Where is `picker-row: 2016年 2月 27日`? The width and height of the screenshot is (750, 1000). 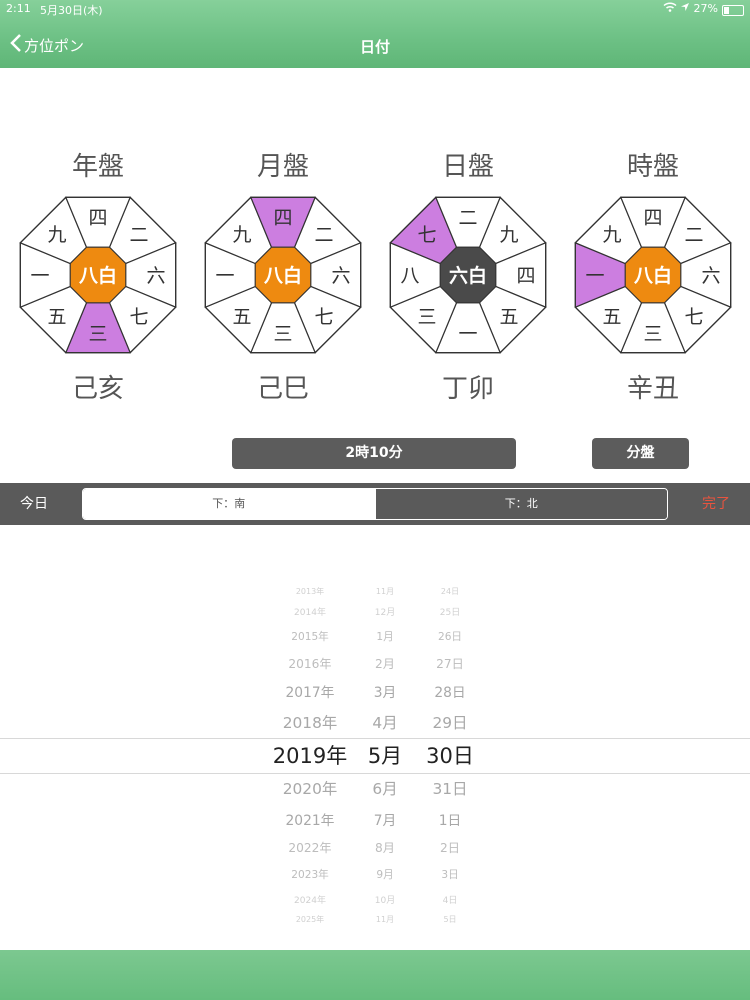
picker-row: 2016年 2月 27日 is located at coordinates (375, 663).